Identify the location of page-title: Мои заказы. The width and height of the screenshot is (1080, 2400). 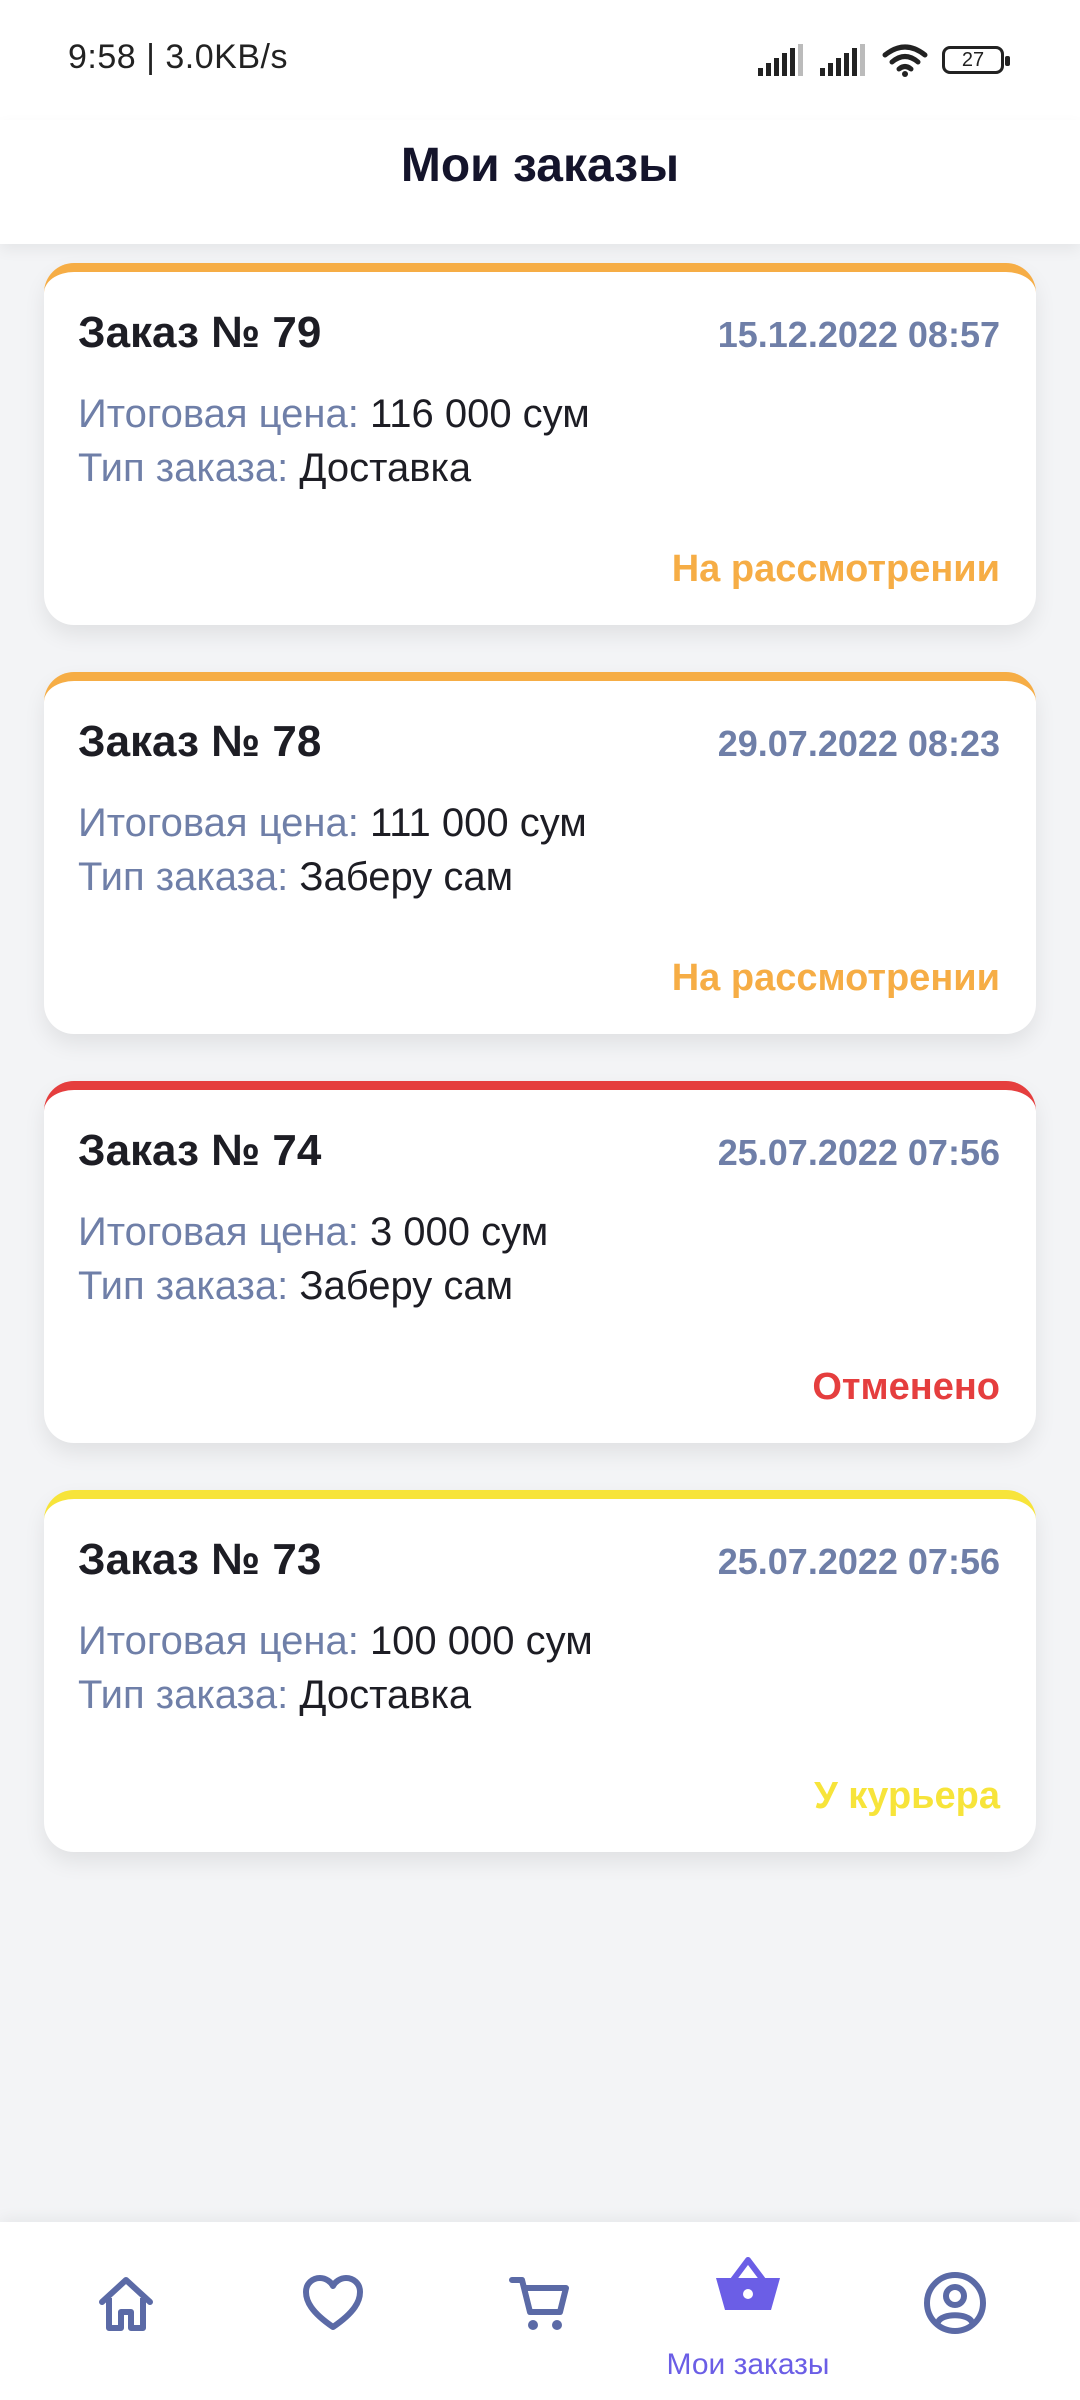
(540, 165).